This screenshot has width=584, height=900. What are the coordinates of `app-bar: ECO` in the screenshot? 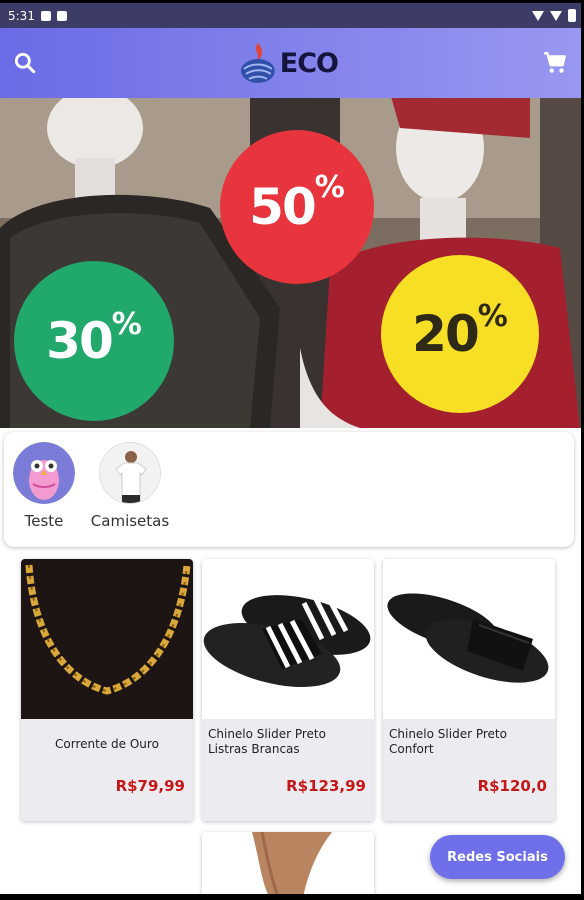 It's located at (292, 63).